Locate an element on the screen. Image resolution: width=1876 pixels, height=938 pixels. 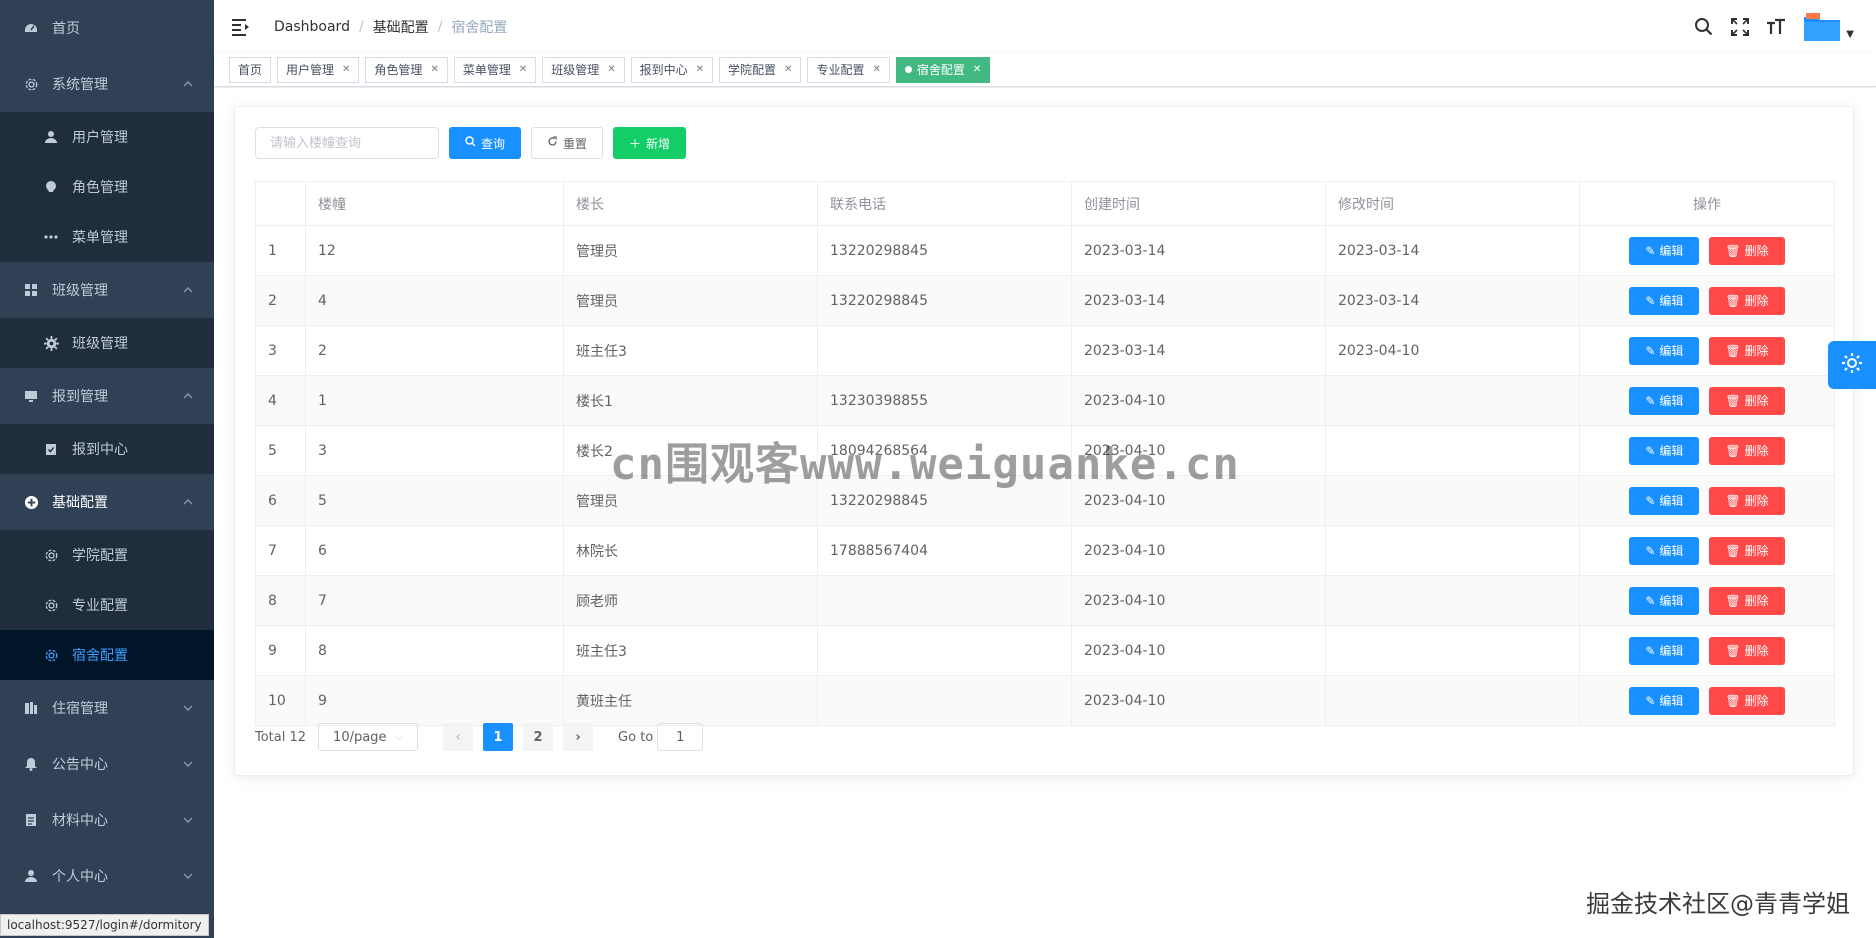
caret-down-icon: ▼ is located at coordinates (1850, 34).